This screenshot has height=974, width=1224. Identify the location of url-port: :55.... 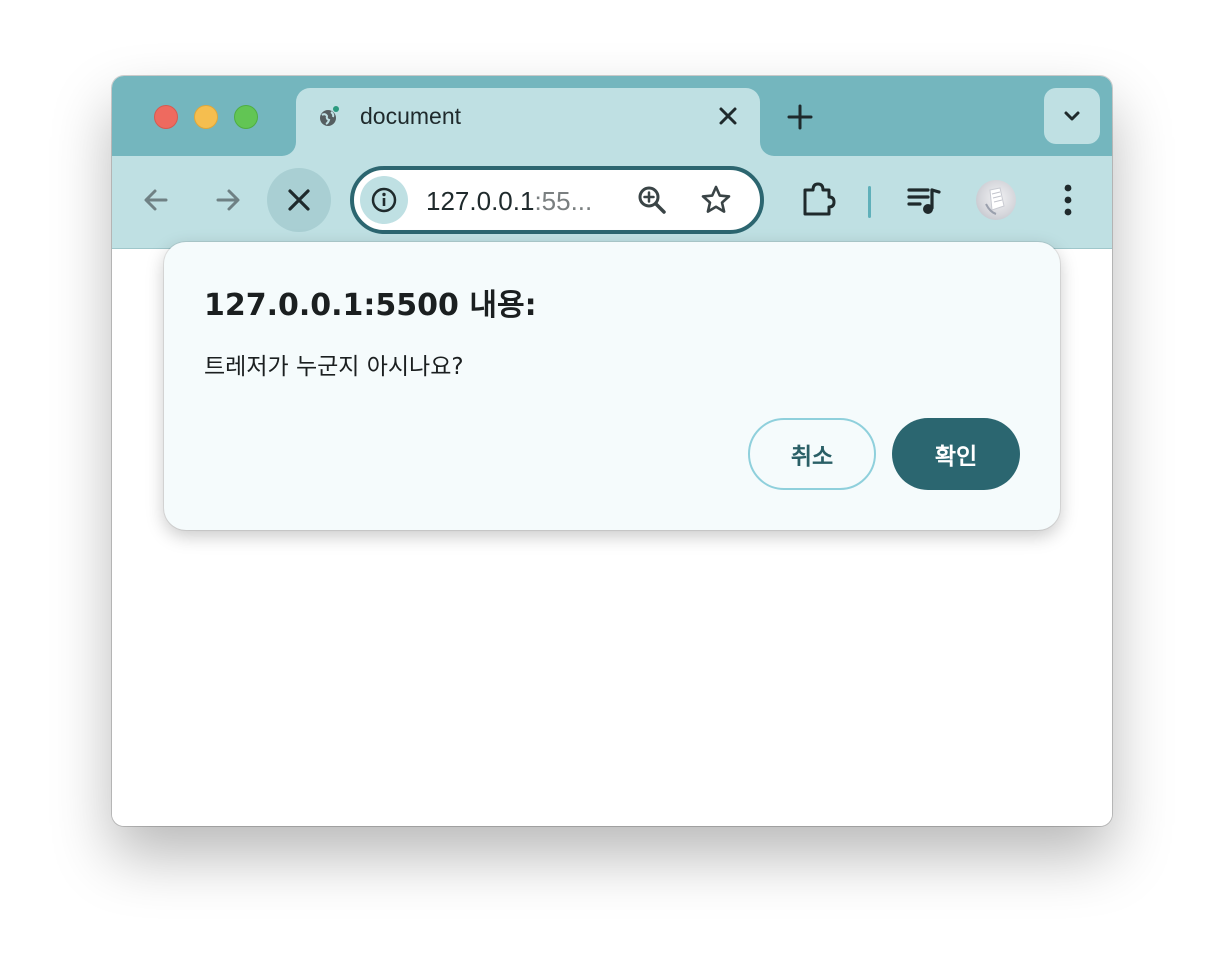
(563, 201).